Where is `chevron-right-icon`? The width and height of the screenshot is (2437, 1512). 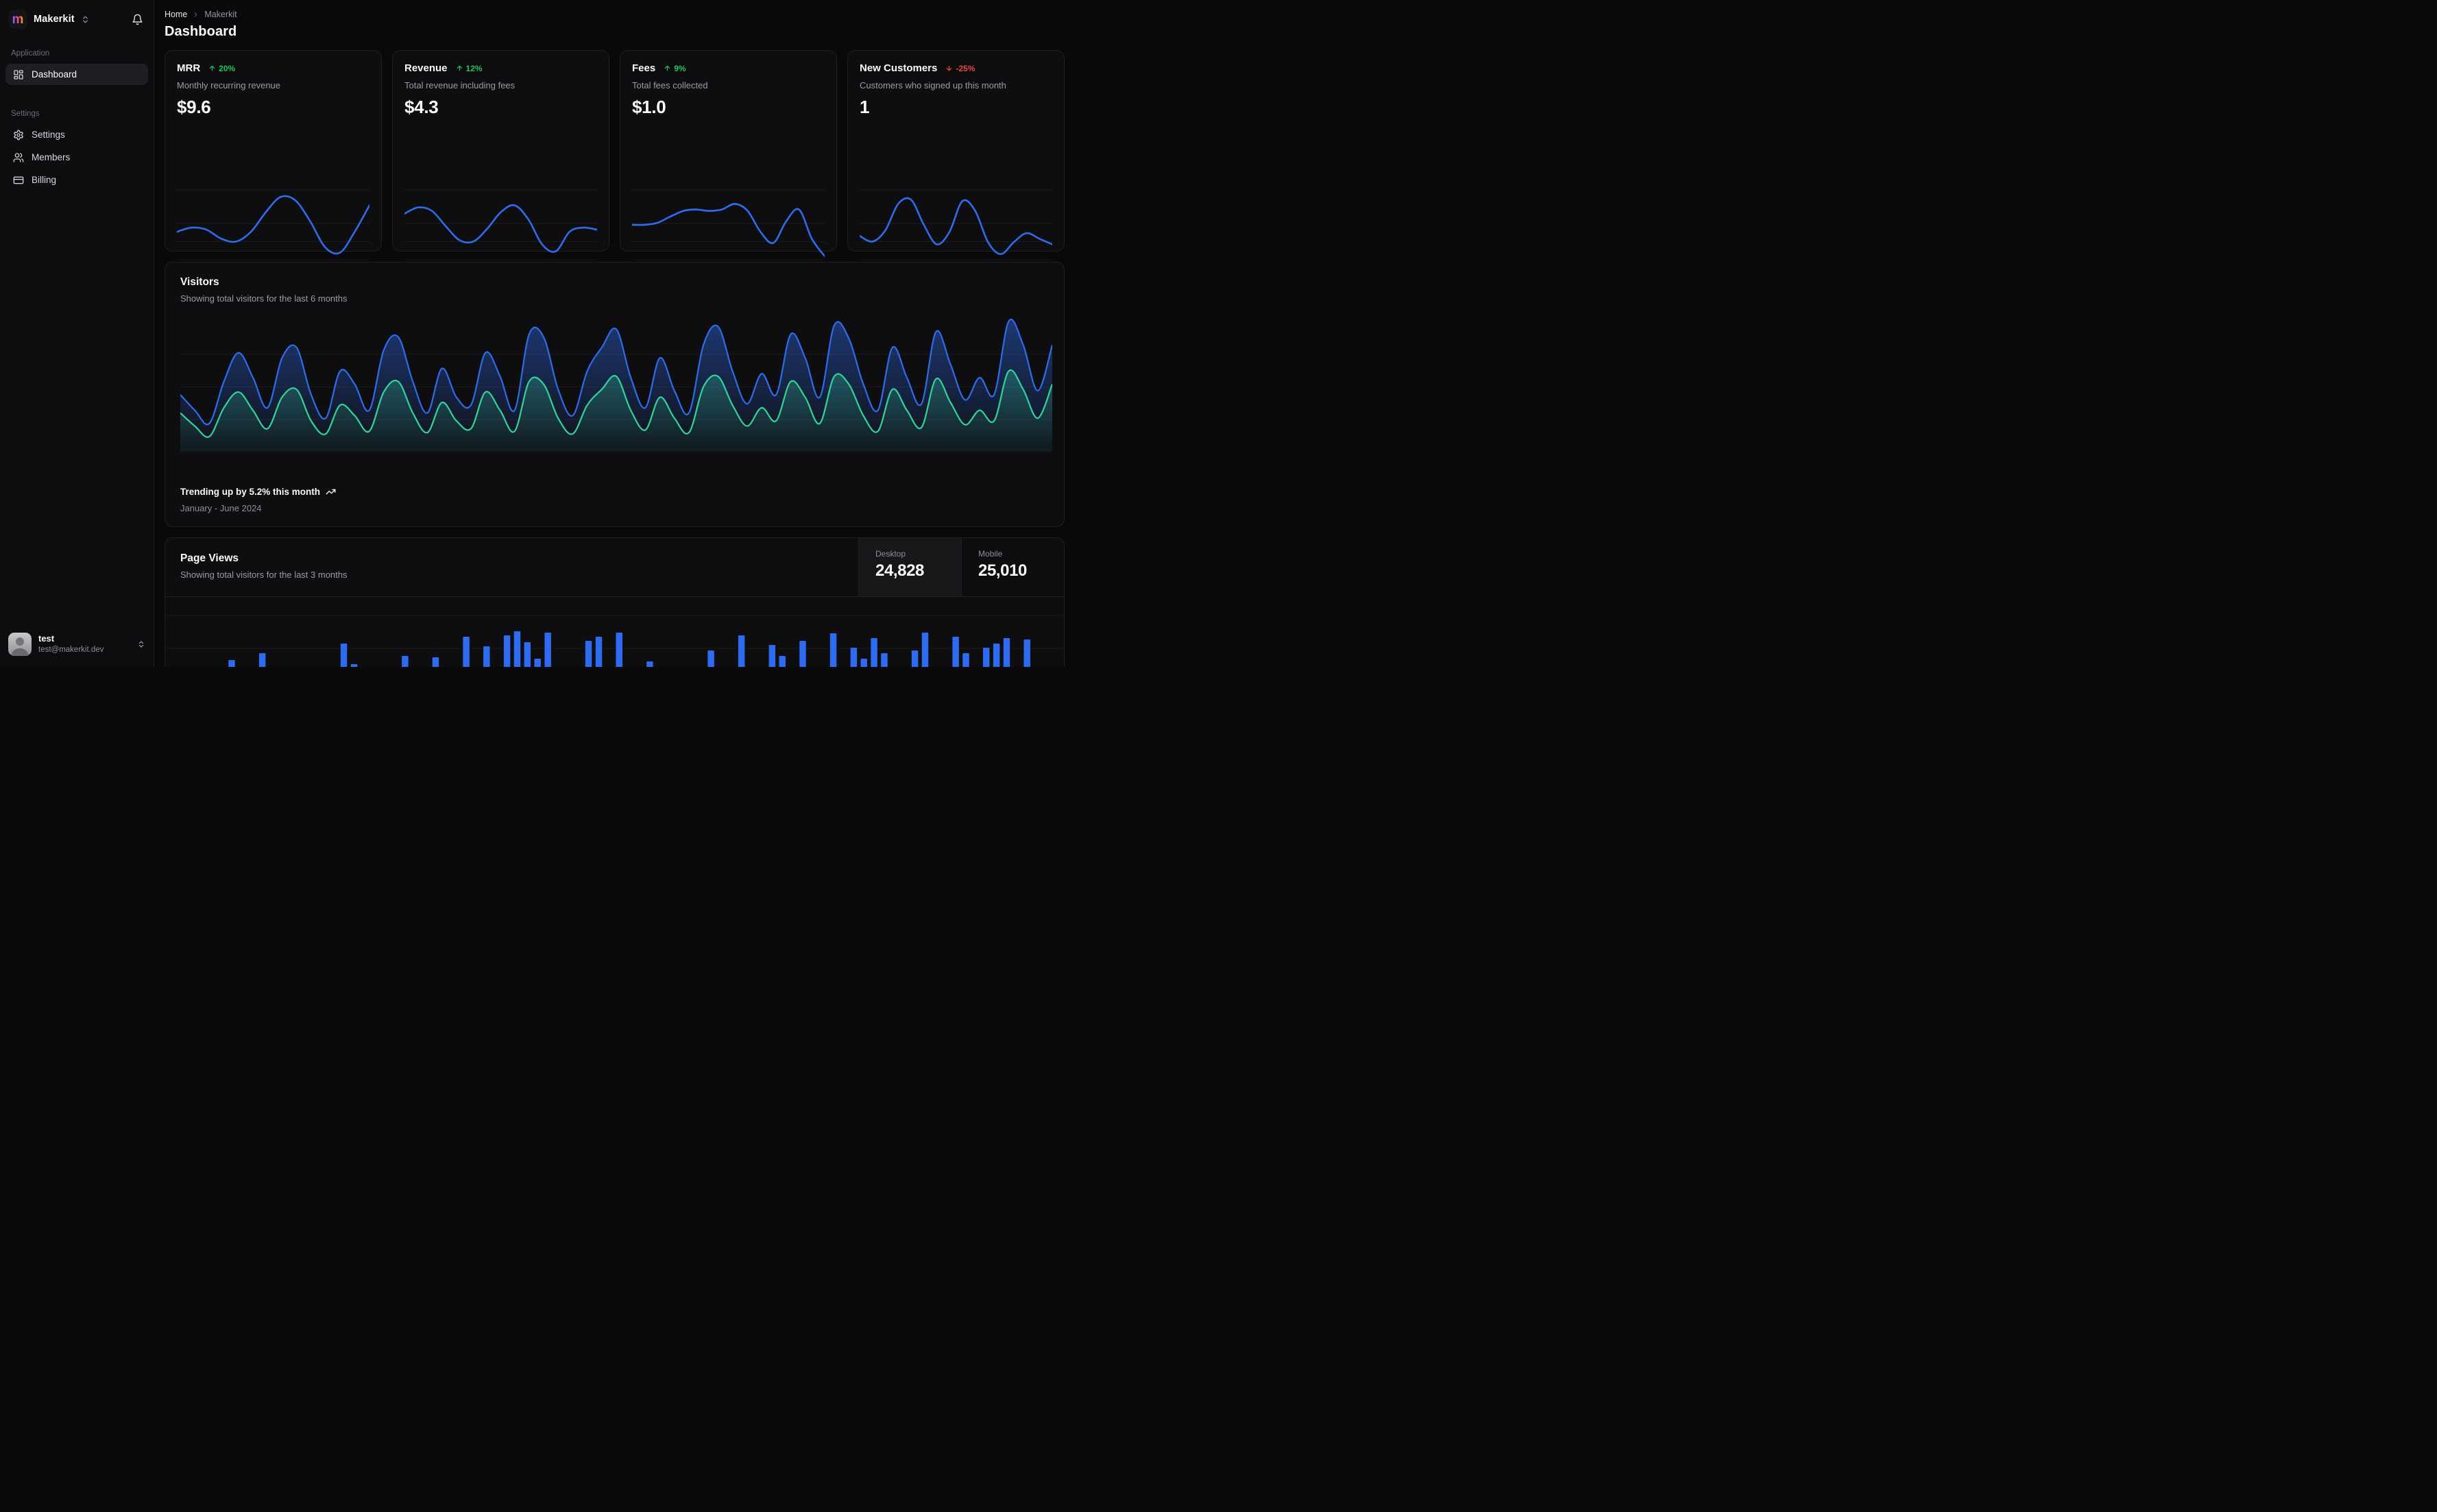 chevron-right-icon is located at coordinates (195, 15).